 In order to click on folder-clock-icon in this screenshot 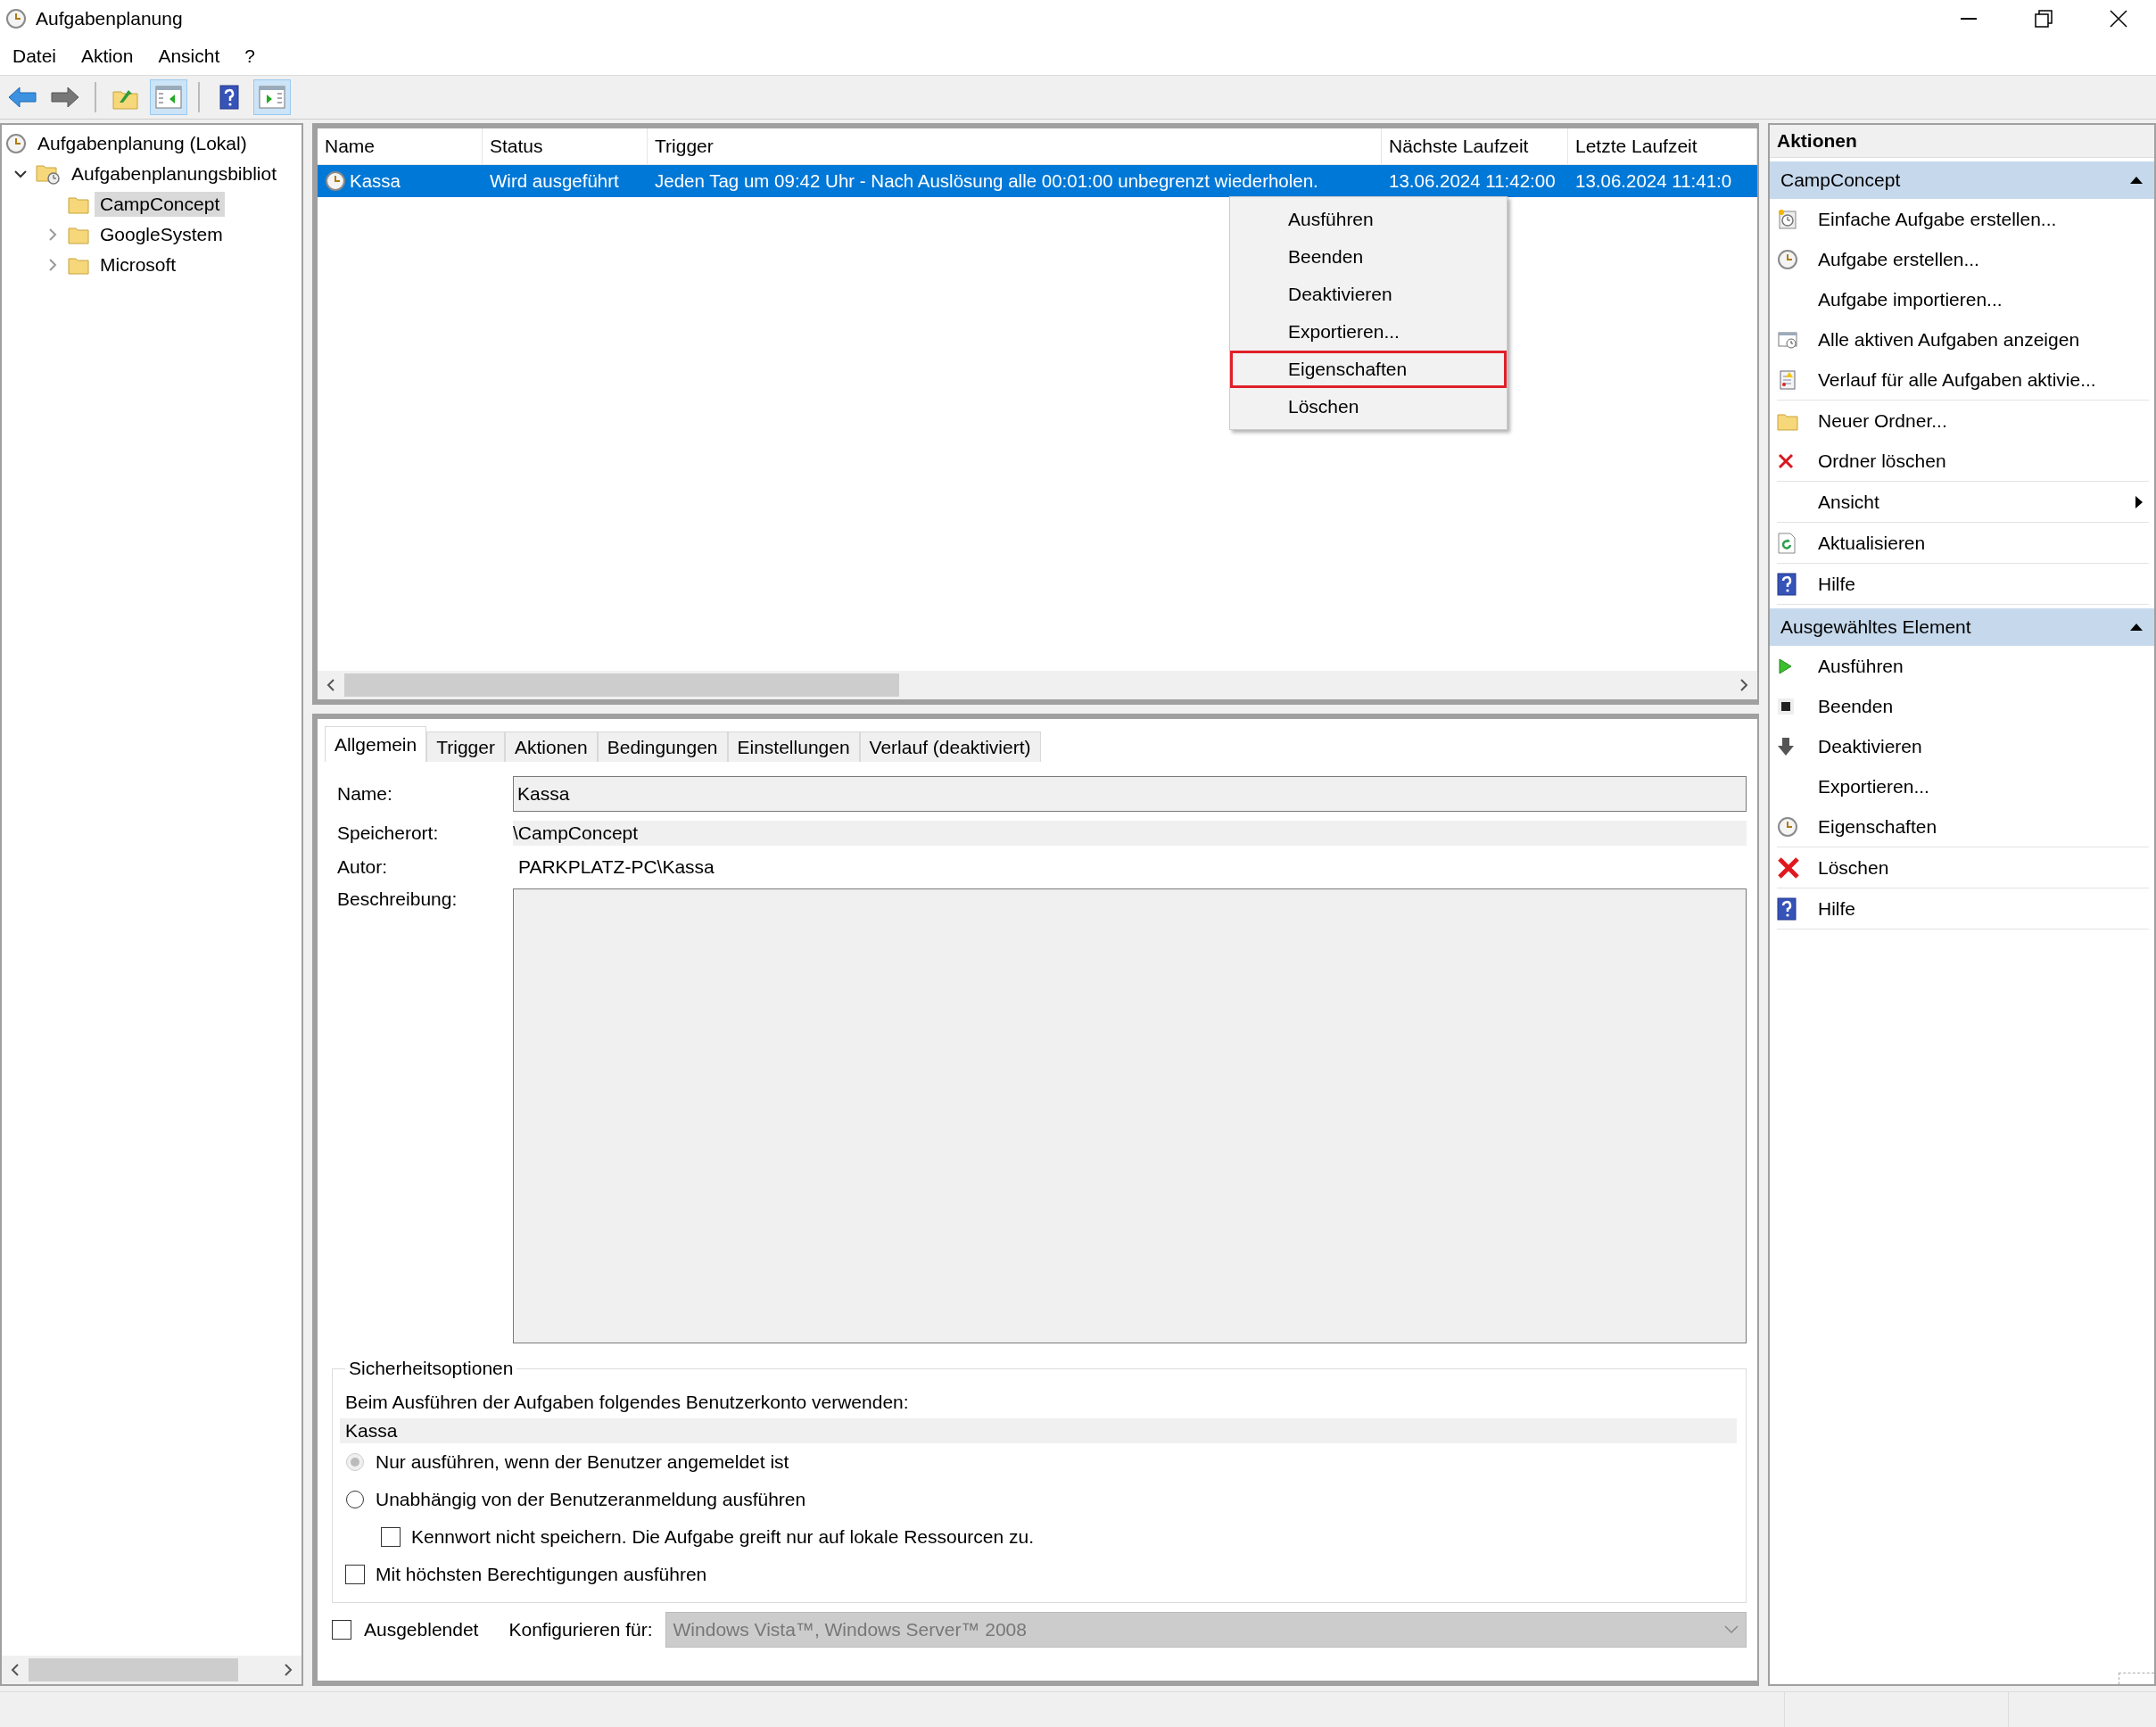, I will do `click(48, 174)`.